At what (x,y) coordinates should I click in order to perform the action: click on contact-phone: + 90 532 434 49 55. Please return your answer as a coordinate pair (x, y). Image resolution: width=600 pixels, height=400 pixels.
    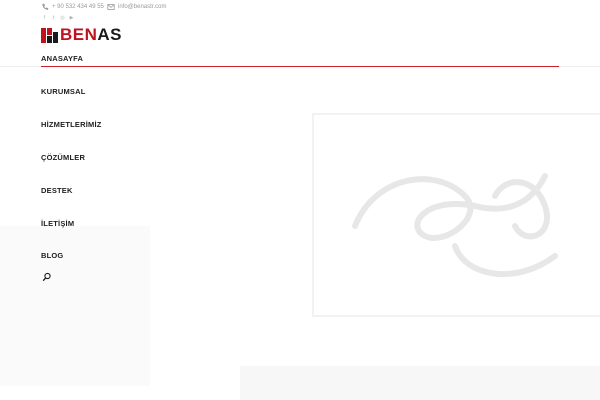
    Looking at the image, I should click on (72, 7).